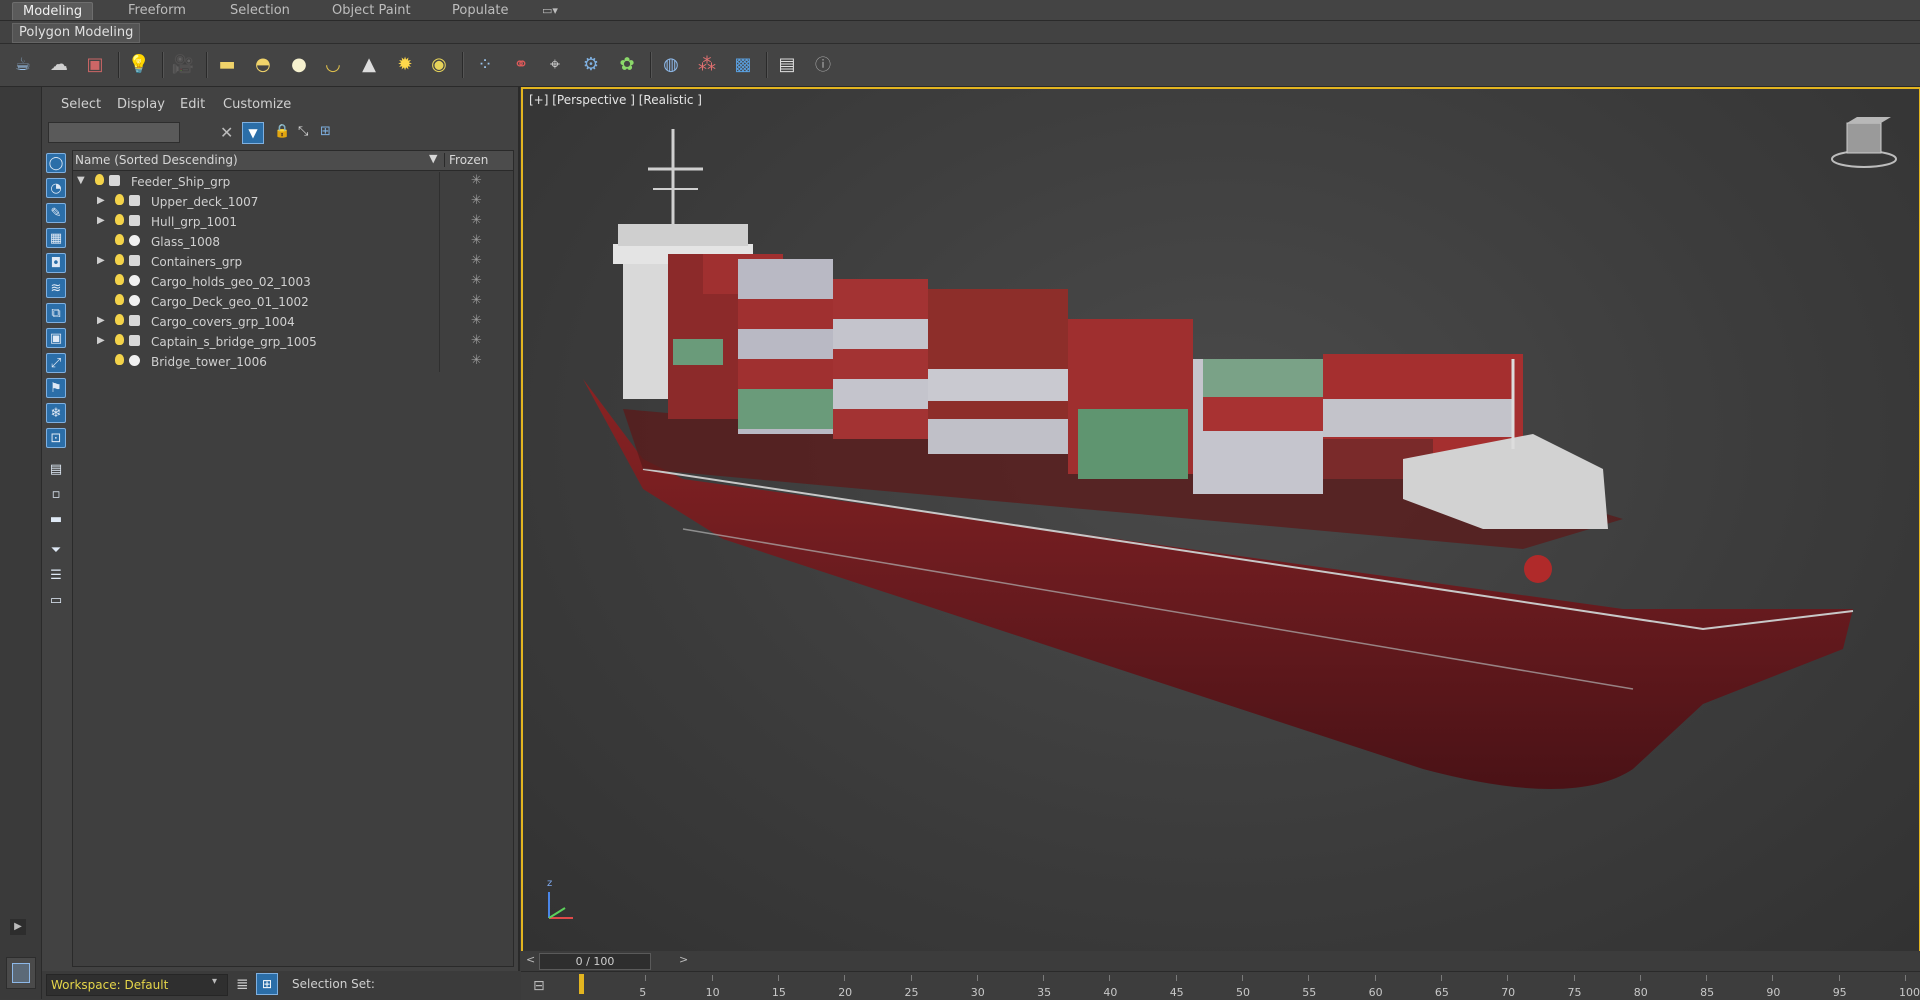 Image resolution: width=1920 pixels, height=1000 pixels. I want to click on menu-display: Display, so click(141, 104).